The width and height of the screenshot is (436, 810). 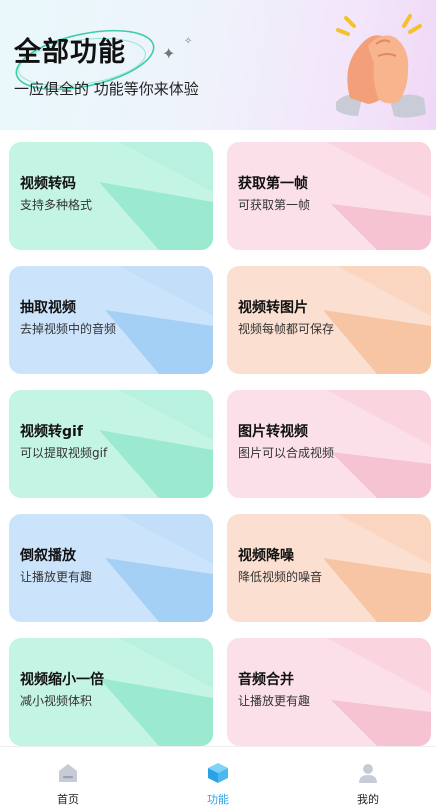 I want to click on tab-features-label: 功能, so click(x=218, y=799).